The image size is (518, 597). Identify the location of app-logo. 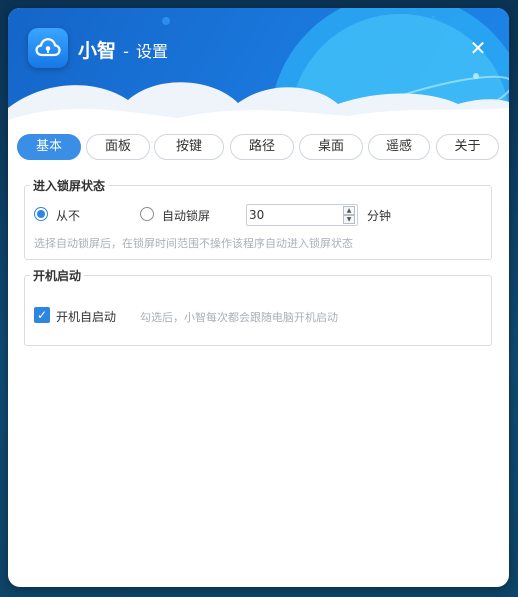
(48, 48).